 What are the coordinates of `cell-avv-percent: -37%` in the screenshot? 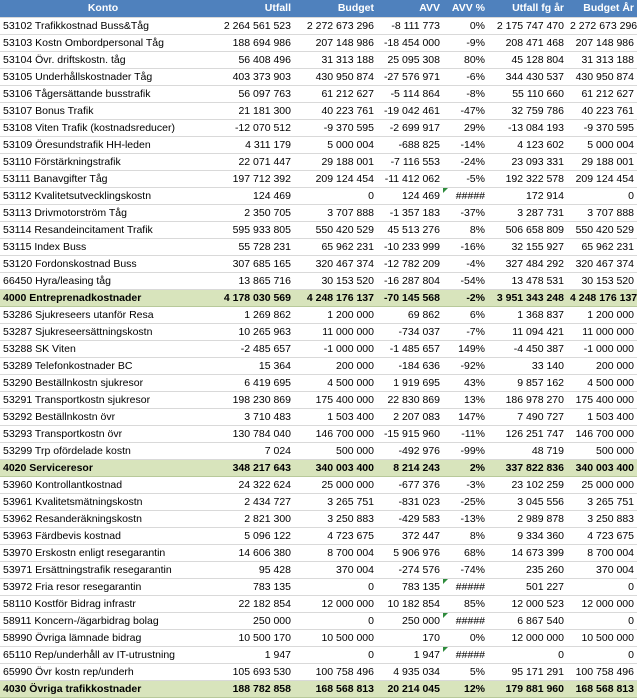 It's located at (465, 213).